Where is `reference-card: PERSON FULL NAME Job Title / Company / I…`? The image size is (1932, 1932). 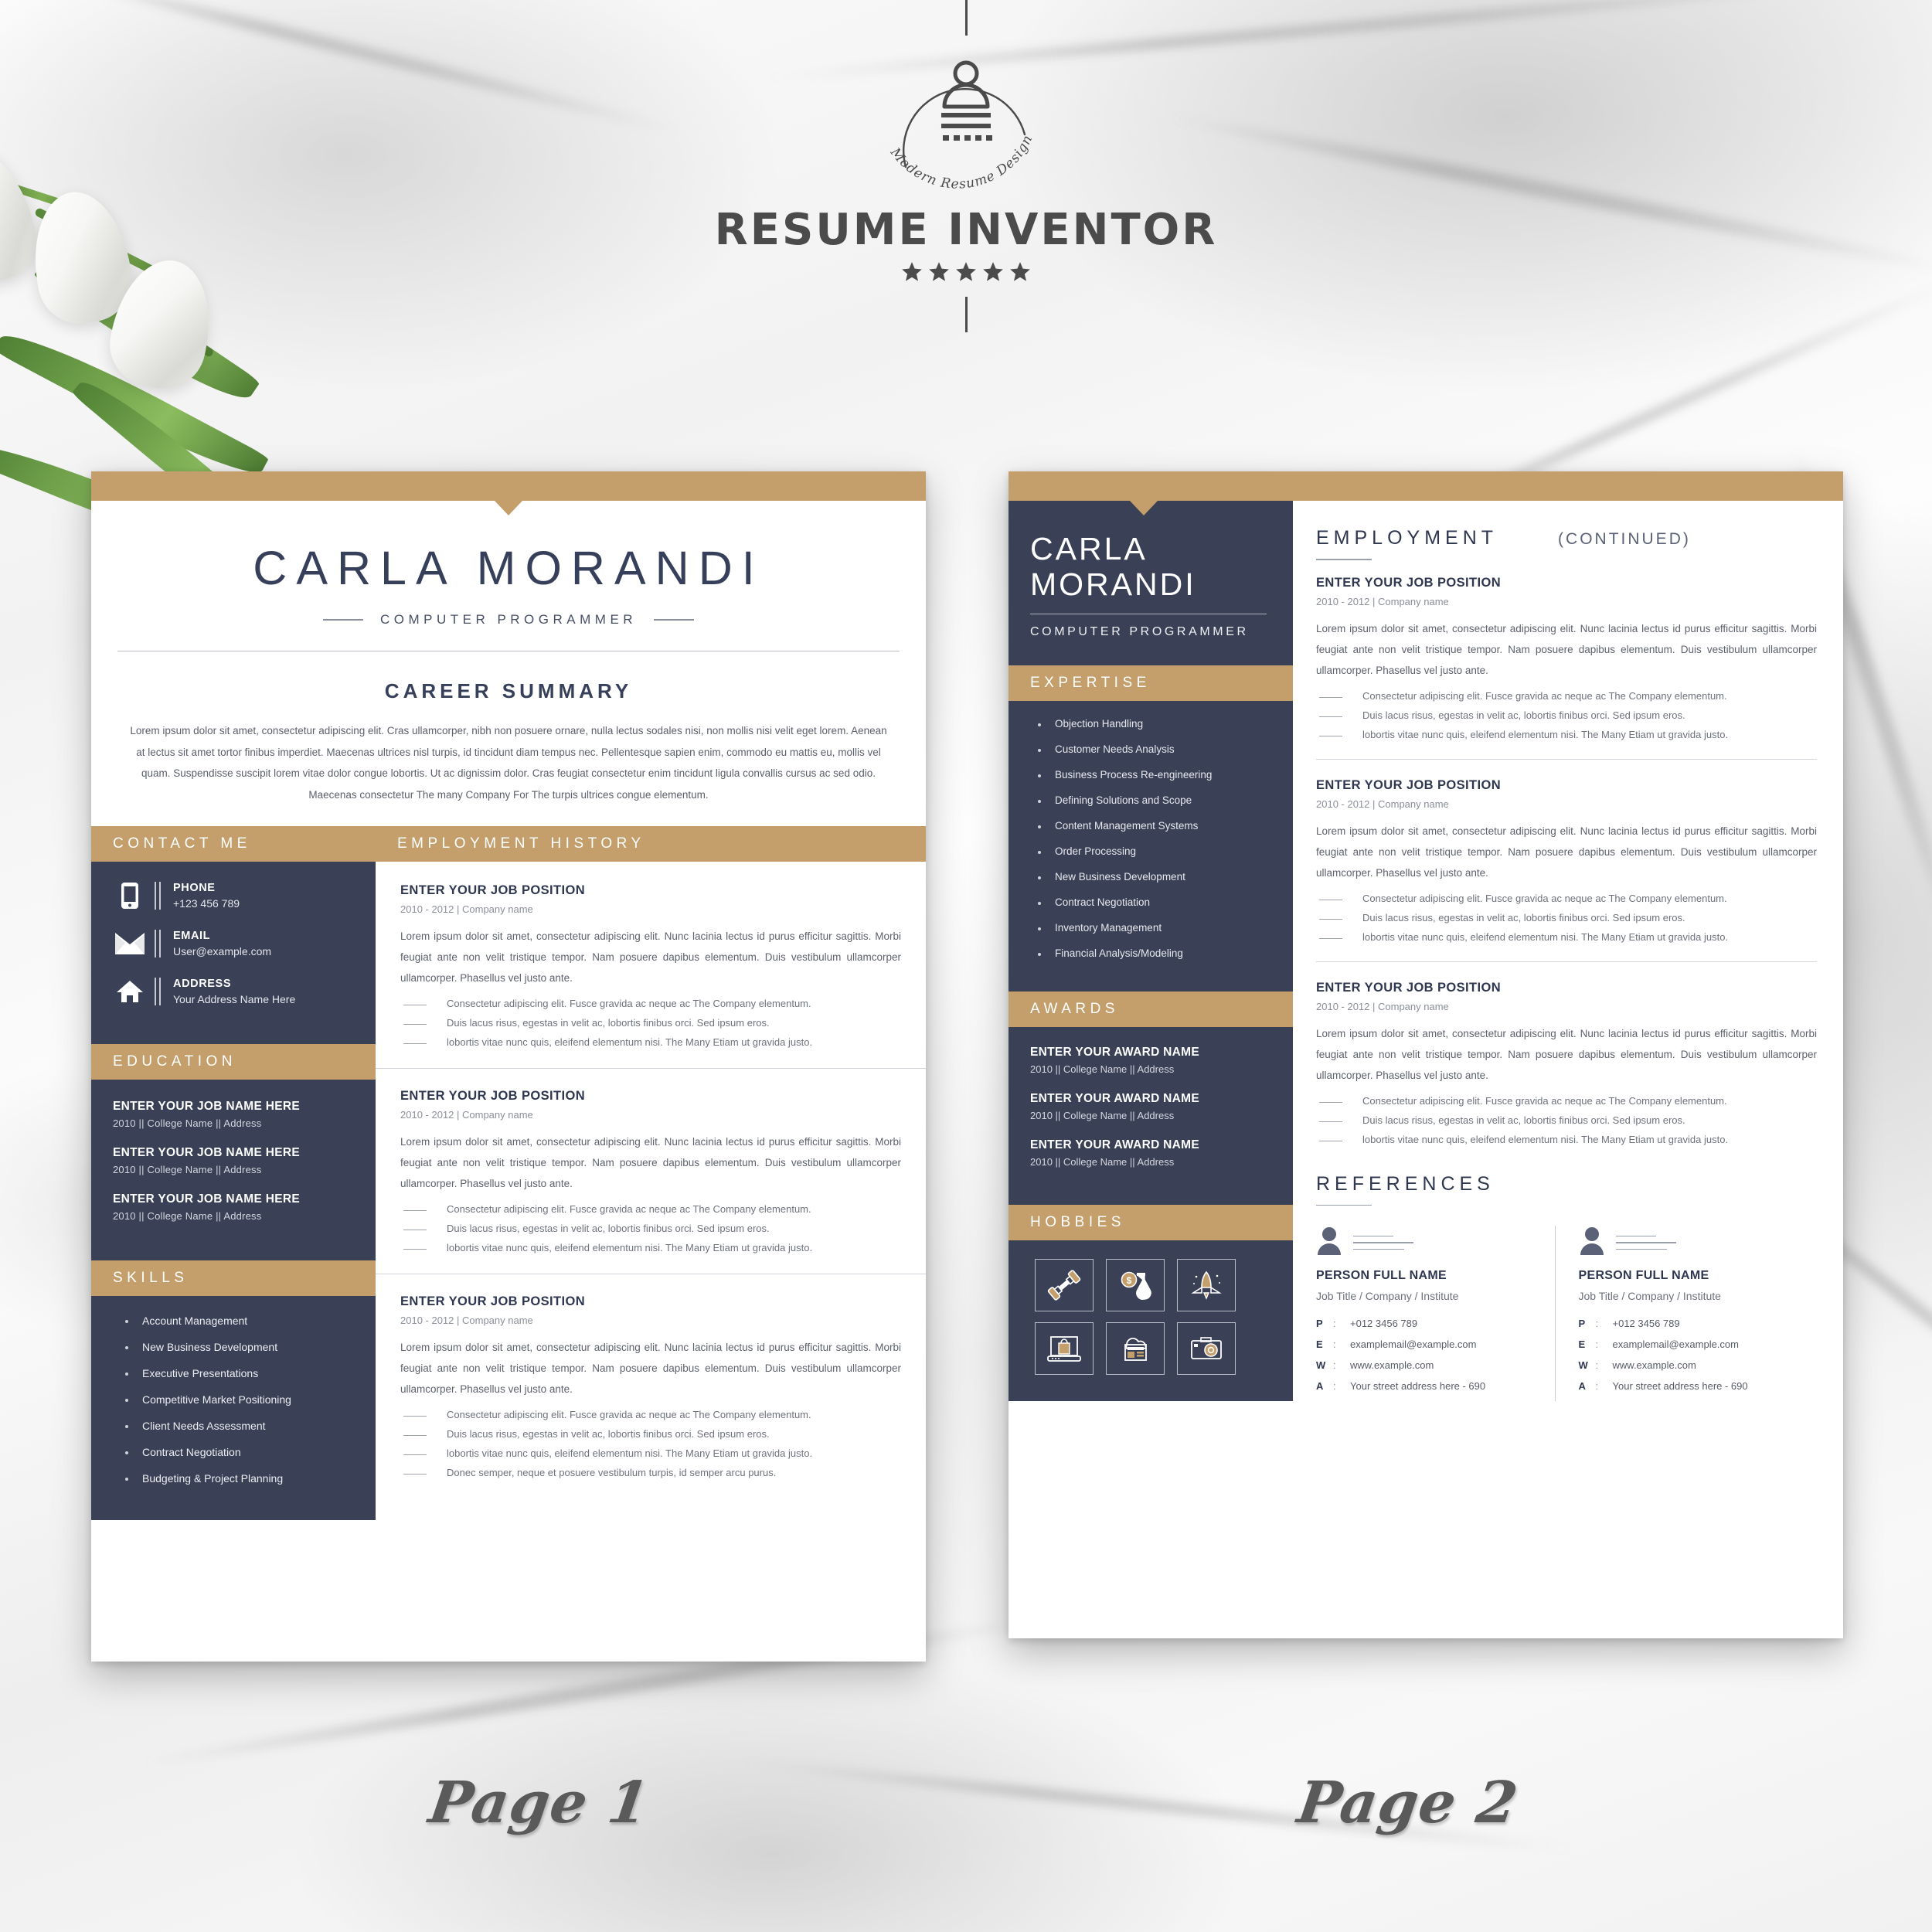 reference-card: PERSON FULL NAME Job Title / Company / I… is located at coordinates (1686, 1314).